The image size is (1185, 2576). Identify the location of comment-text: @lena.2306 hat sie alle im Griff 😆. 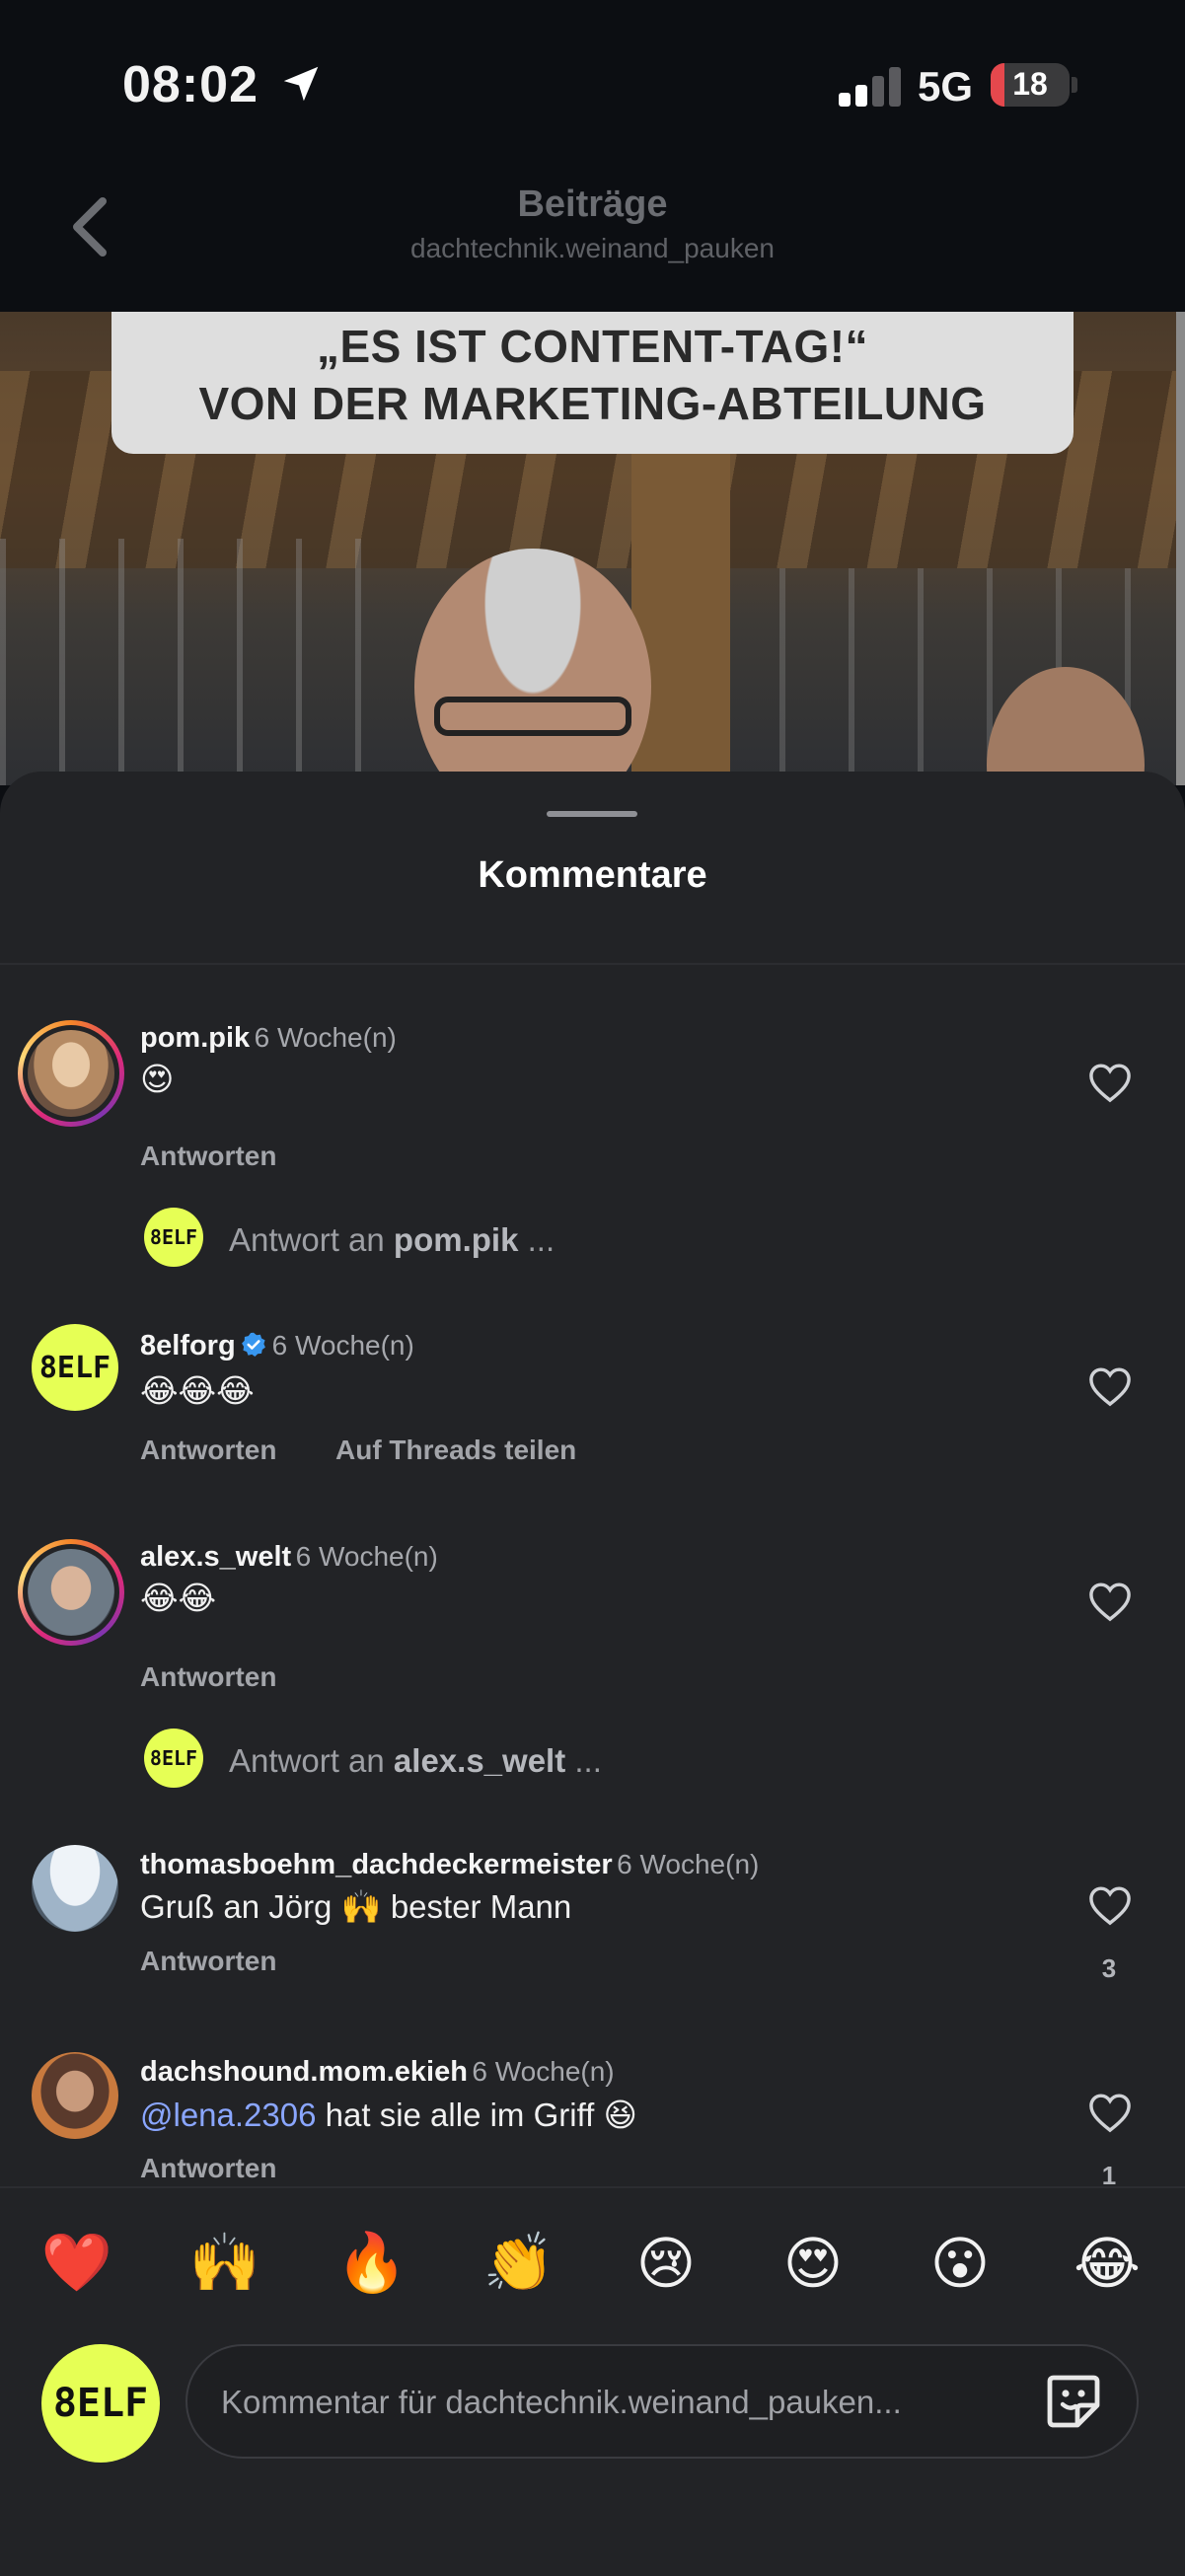
(388, 2115).